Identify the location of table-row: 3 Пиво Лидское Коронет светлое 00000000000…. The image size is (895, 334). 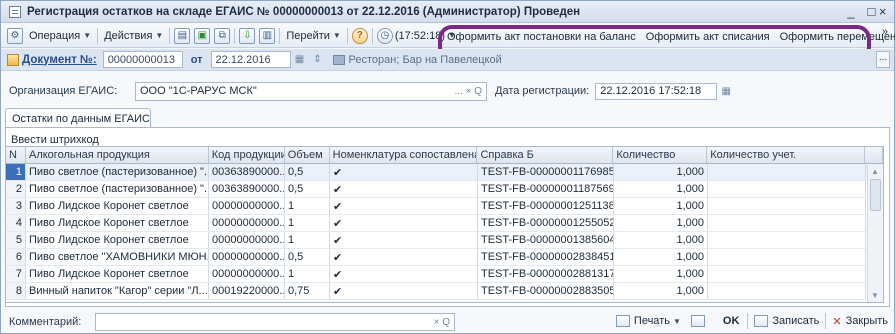
(444, 206).